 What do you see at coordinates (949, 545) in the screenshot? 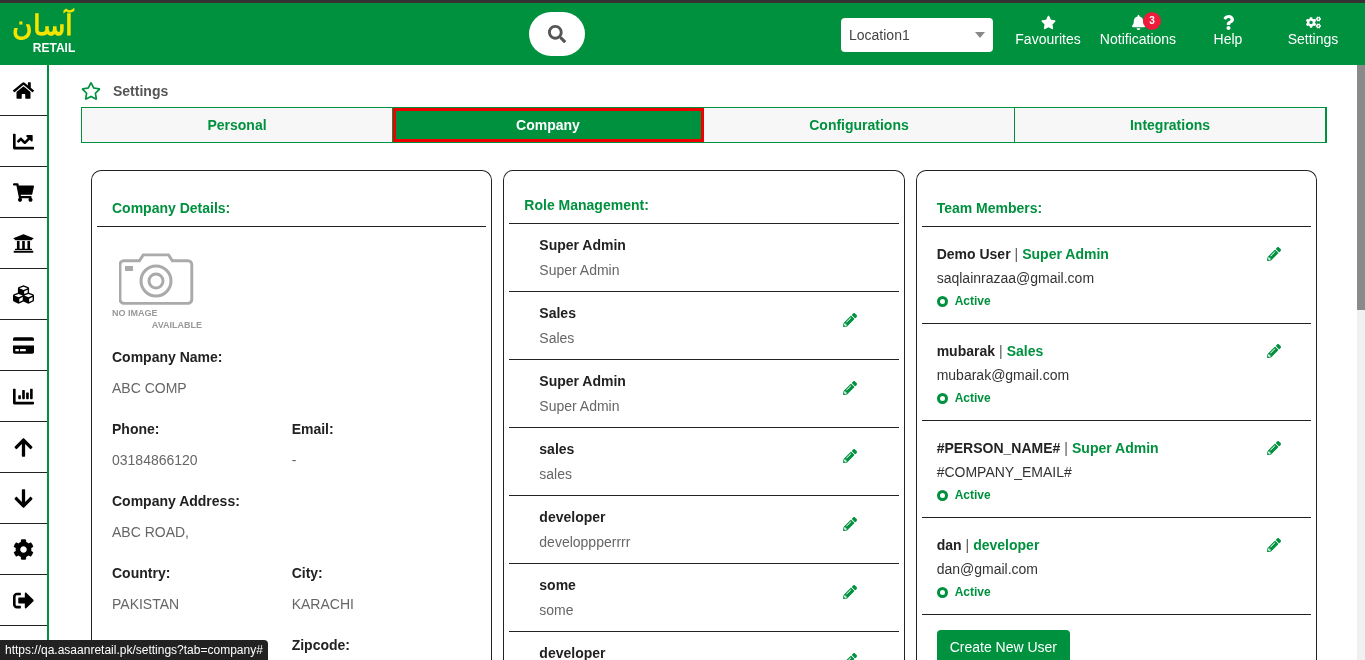
I see `member-name: dan` at bounding box center [949, 545].